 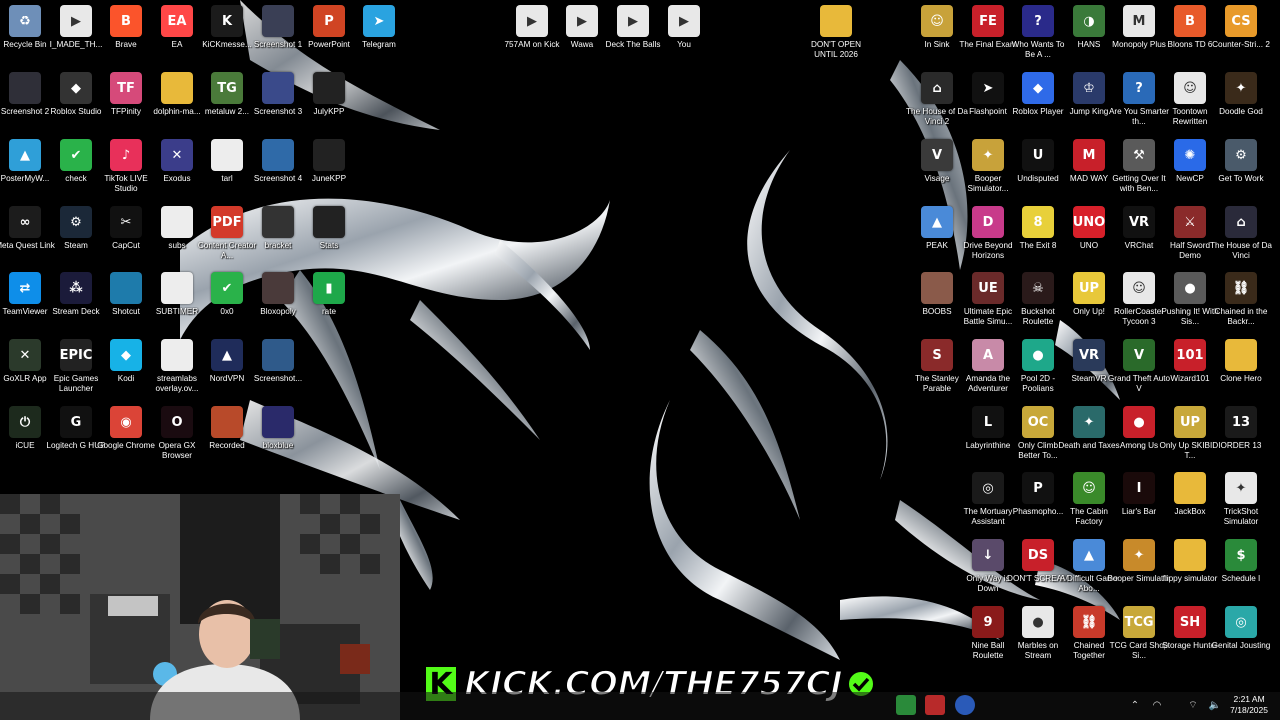 I want to click on desktop-icon: ☠ Buckshot Roulette, so click(x=1038, y=299).